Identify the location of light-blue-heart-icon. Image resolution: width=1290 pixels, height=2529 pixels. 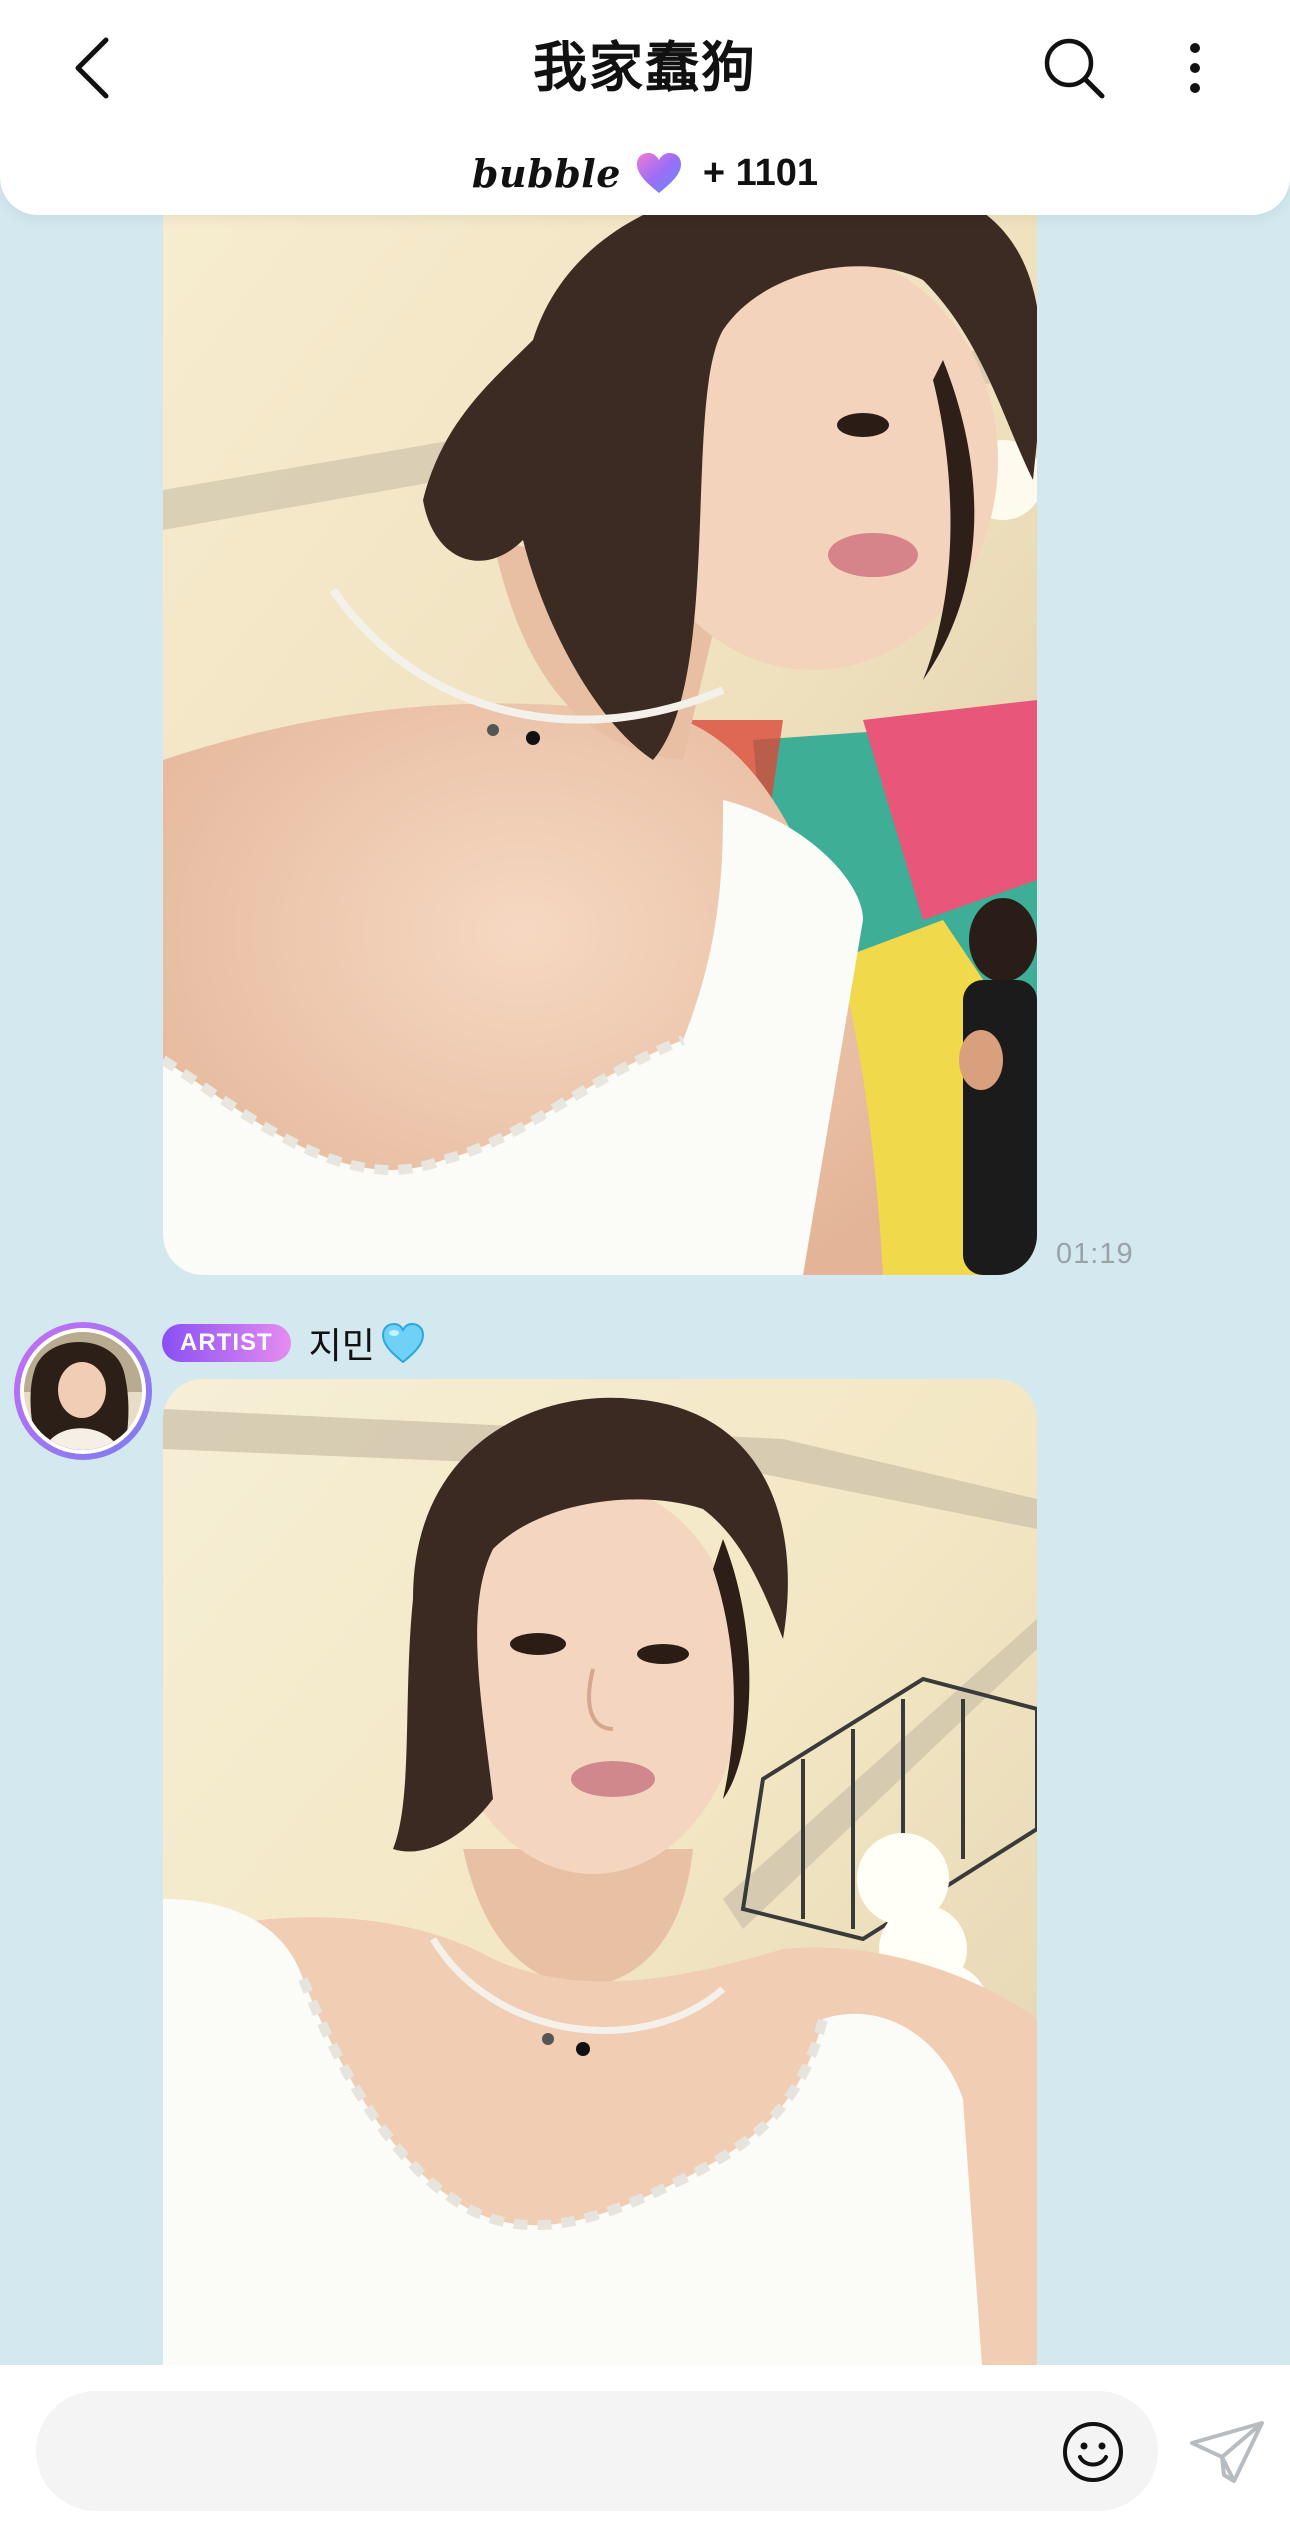
(403, 1343).